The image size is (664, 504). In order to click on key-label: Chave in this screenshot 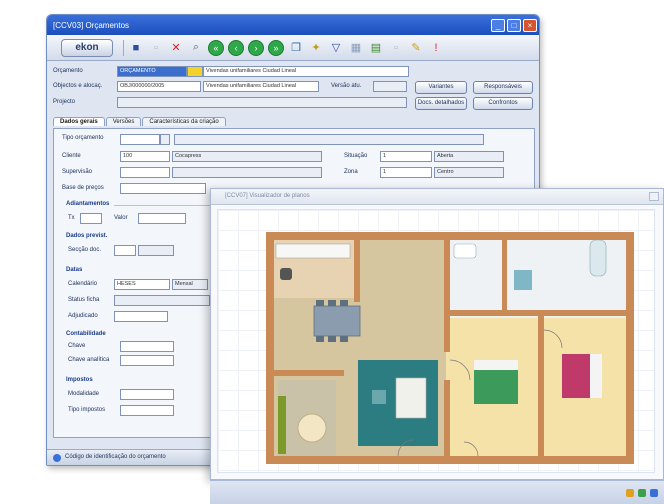, I will do `click(77, 346)`.